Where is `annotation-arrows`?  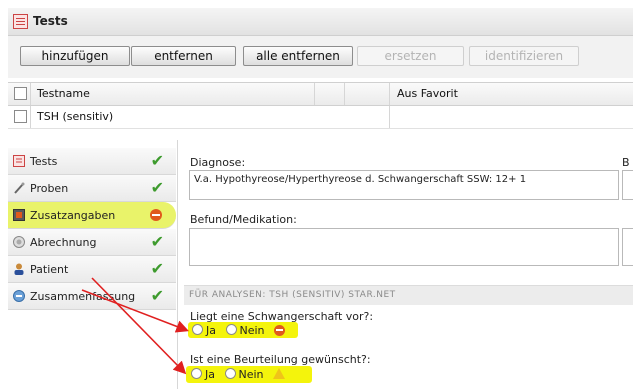
annotation-arrows is located at coordinates (135, 326).